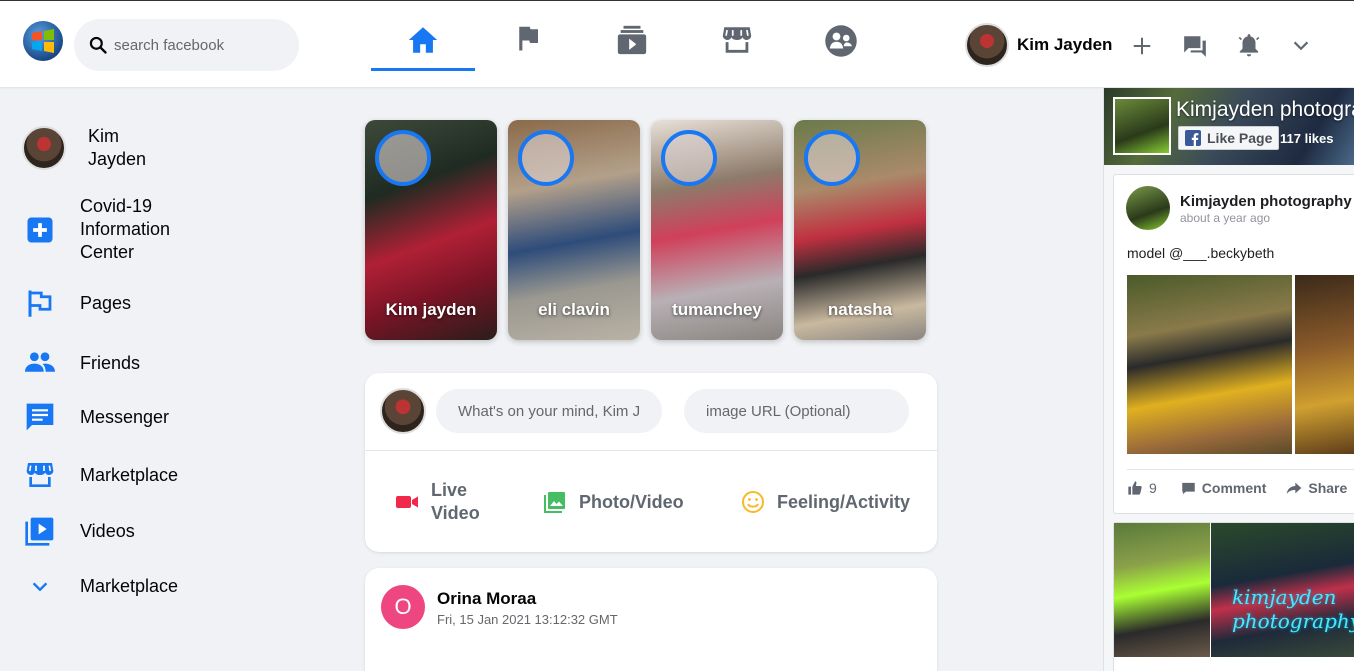 Image resolution: width=1354 pixels, height=671 pixels. Describe the element at coordinates (431, 230) in the screenshot. I see `story-card: Kim jayden` at that location.